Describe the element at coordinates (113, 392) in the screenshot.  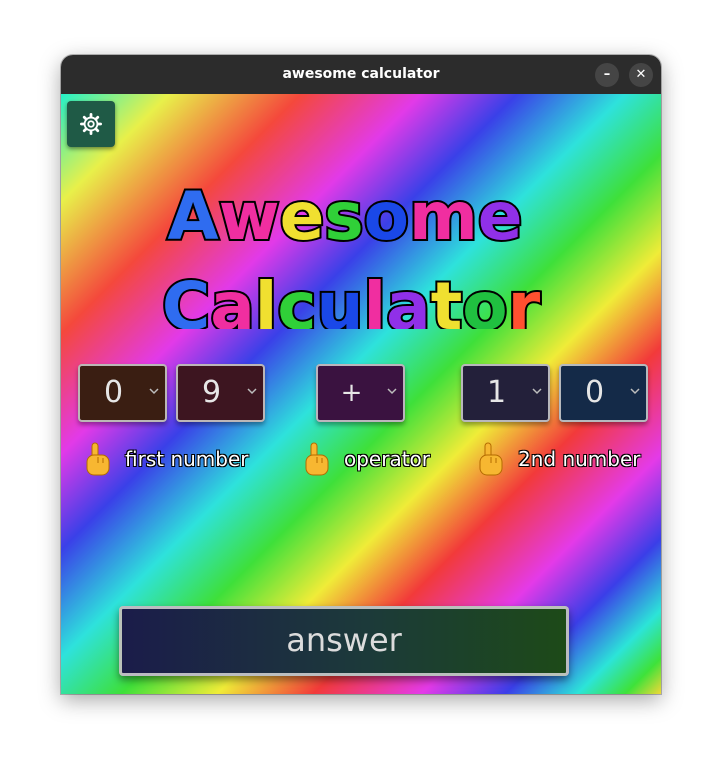
I see `first-number-tens-value: 0` at that location.